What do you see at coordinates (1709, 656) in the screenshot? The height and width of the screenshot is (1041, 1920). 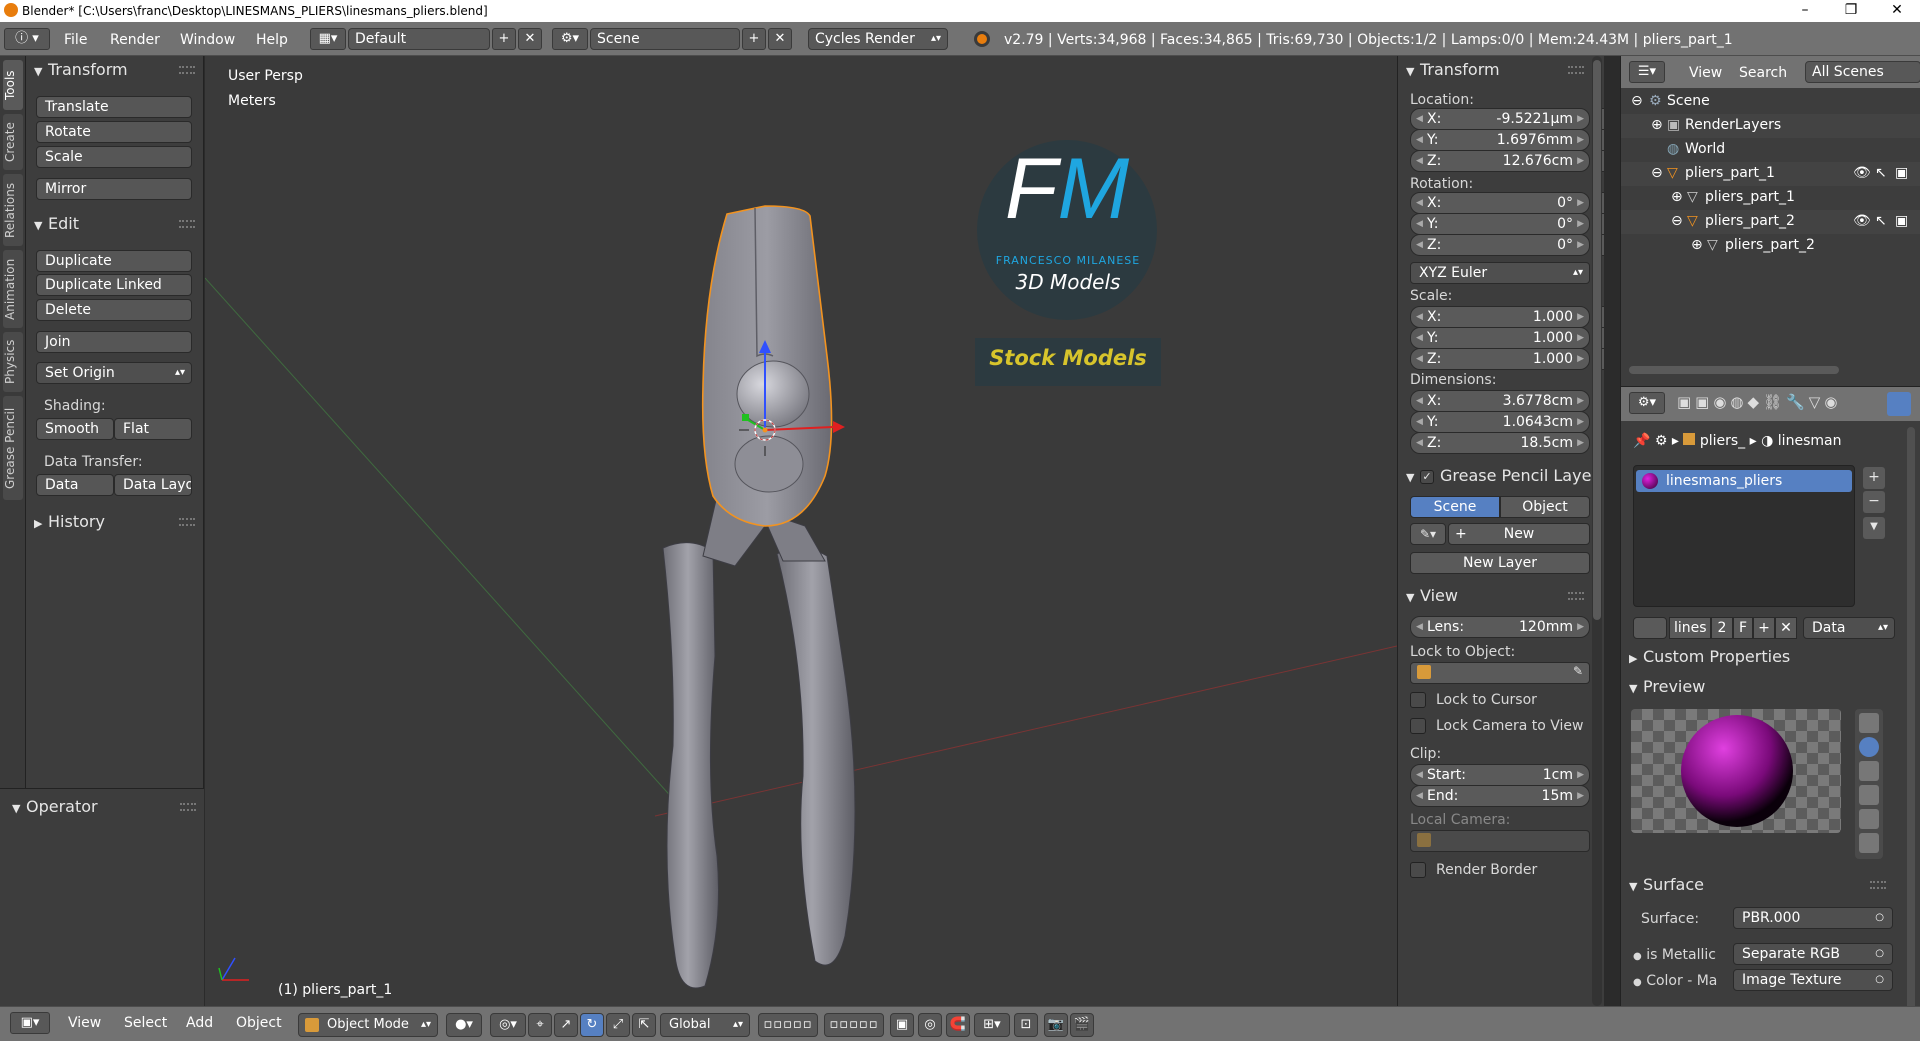 I see `custom-properties-header: ▶ Custom Properties` at bounding box center [1709, 656].